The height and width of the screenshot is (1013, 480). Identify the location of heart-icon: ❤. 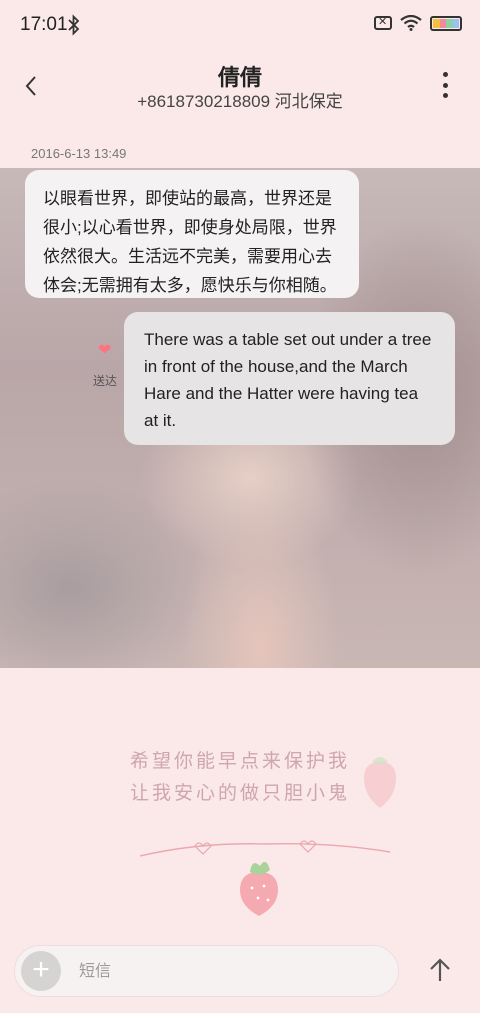
(105, 350).